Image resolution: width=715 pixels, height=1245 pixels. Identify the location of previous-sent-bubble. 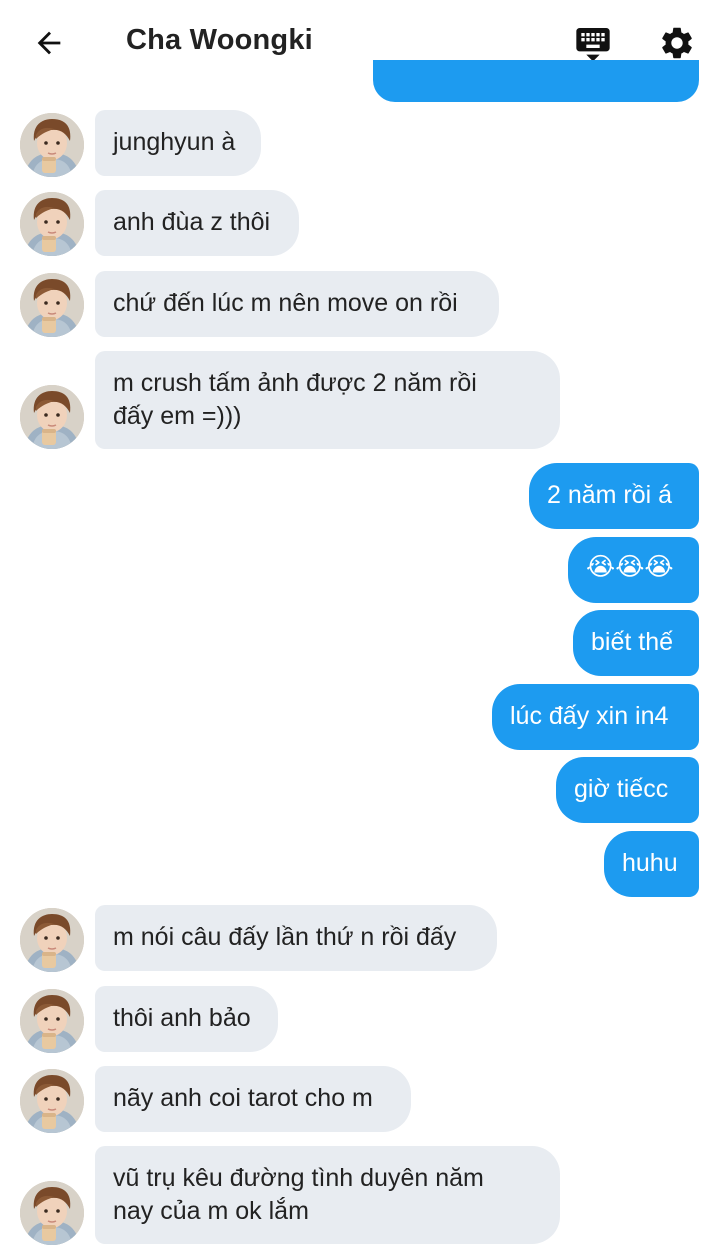
(536, 81).